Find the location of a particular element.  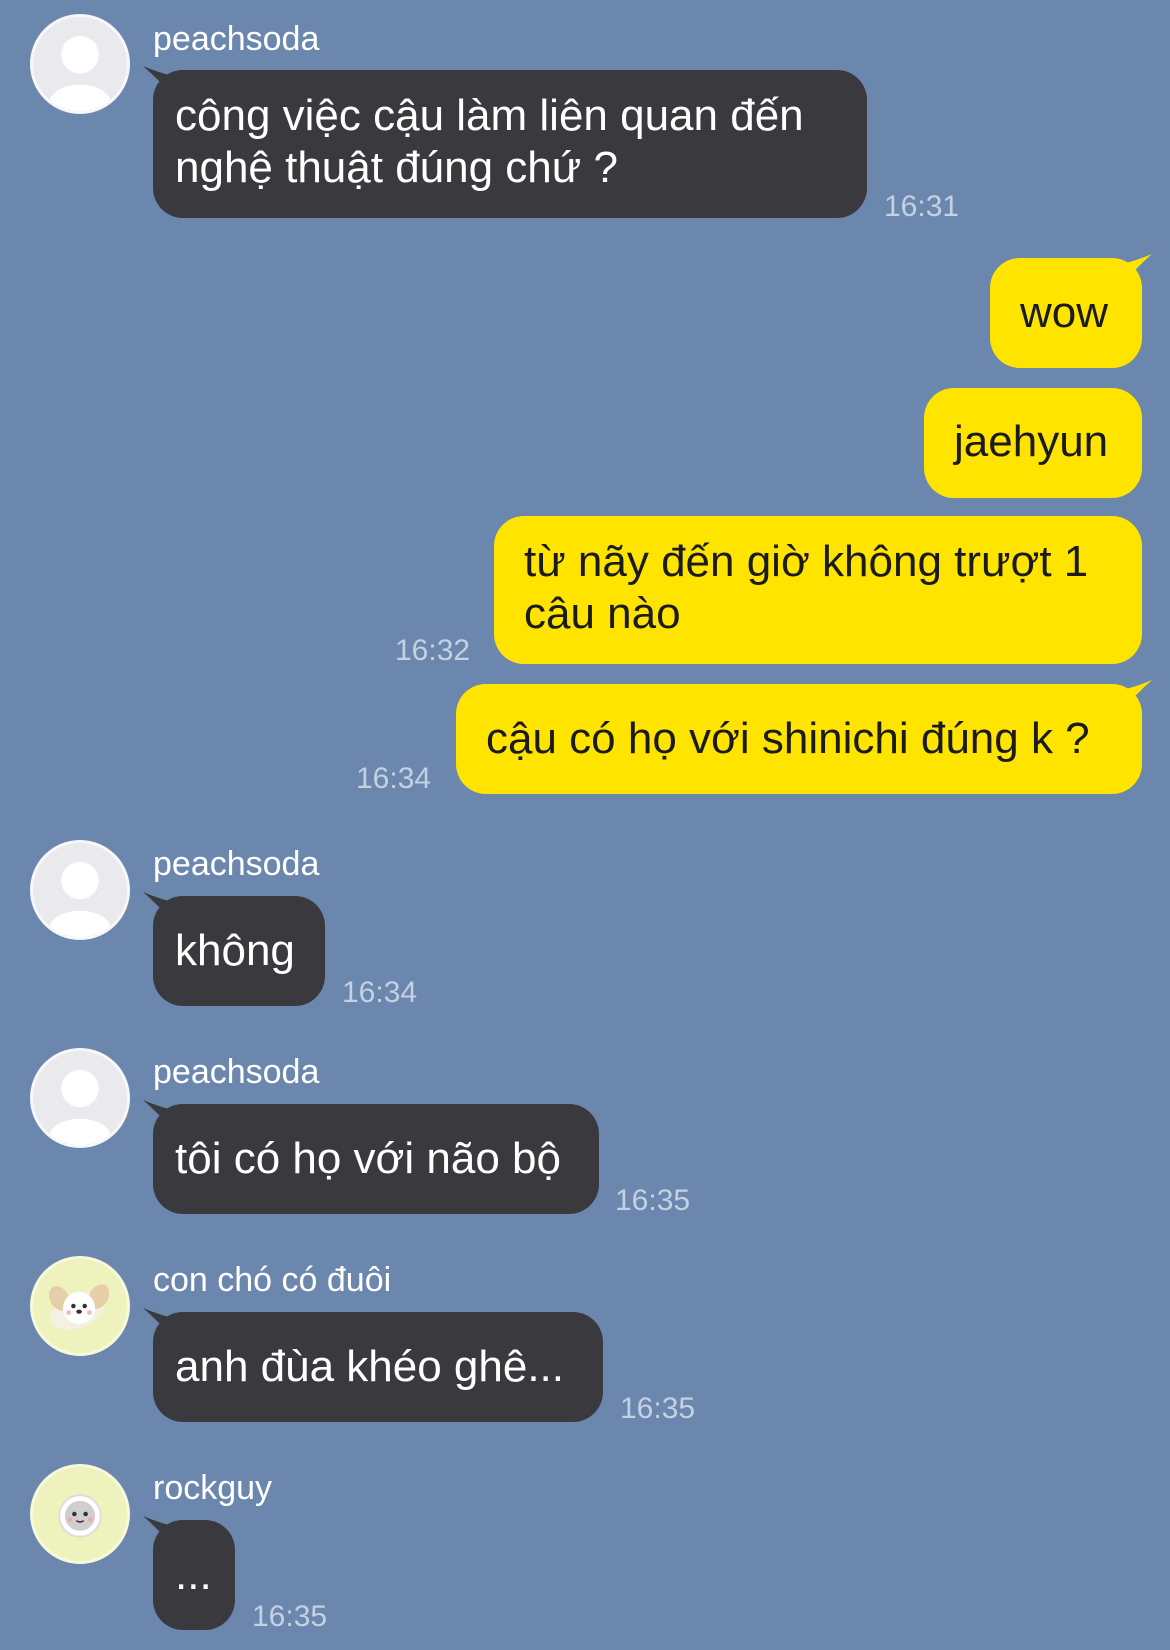

message-timestamp: 16:31 is located at coordinates (922, 206).